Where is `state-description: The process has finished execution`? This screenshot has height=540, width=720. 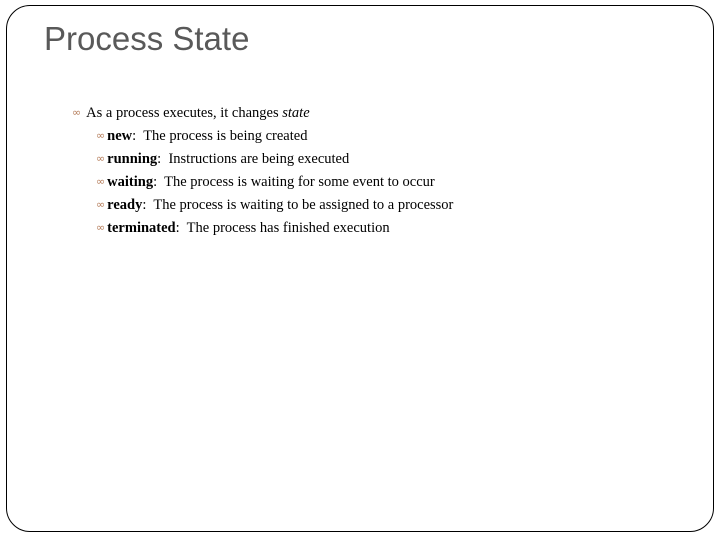
state-description: The process has finished execution is located at coordinates (288, 228).